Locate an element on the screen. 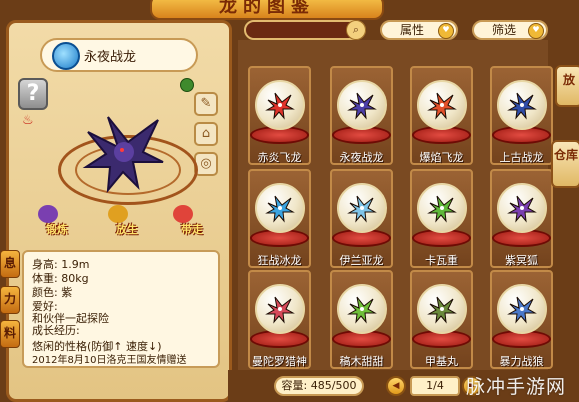 The height and width of the screenshot is (402, 579). color-value: 紫 is located at coordinates (67, 292).